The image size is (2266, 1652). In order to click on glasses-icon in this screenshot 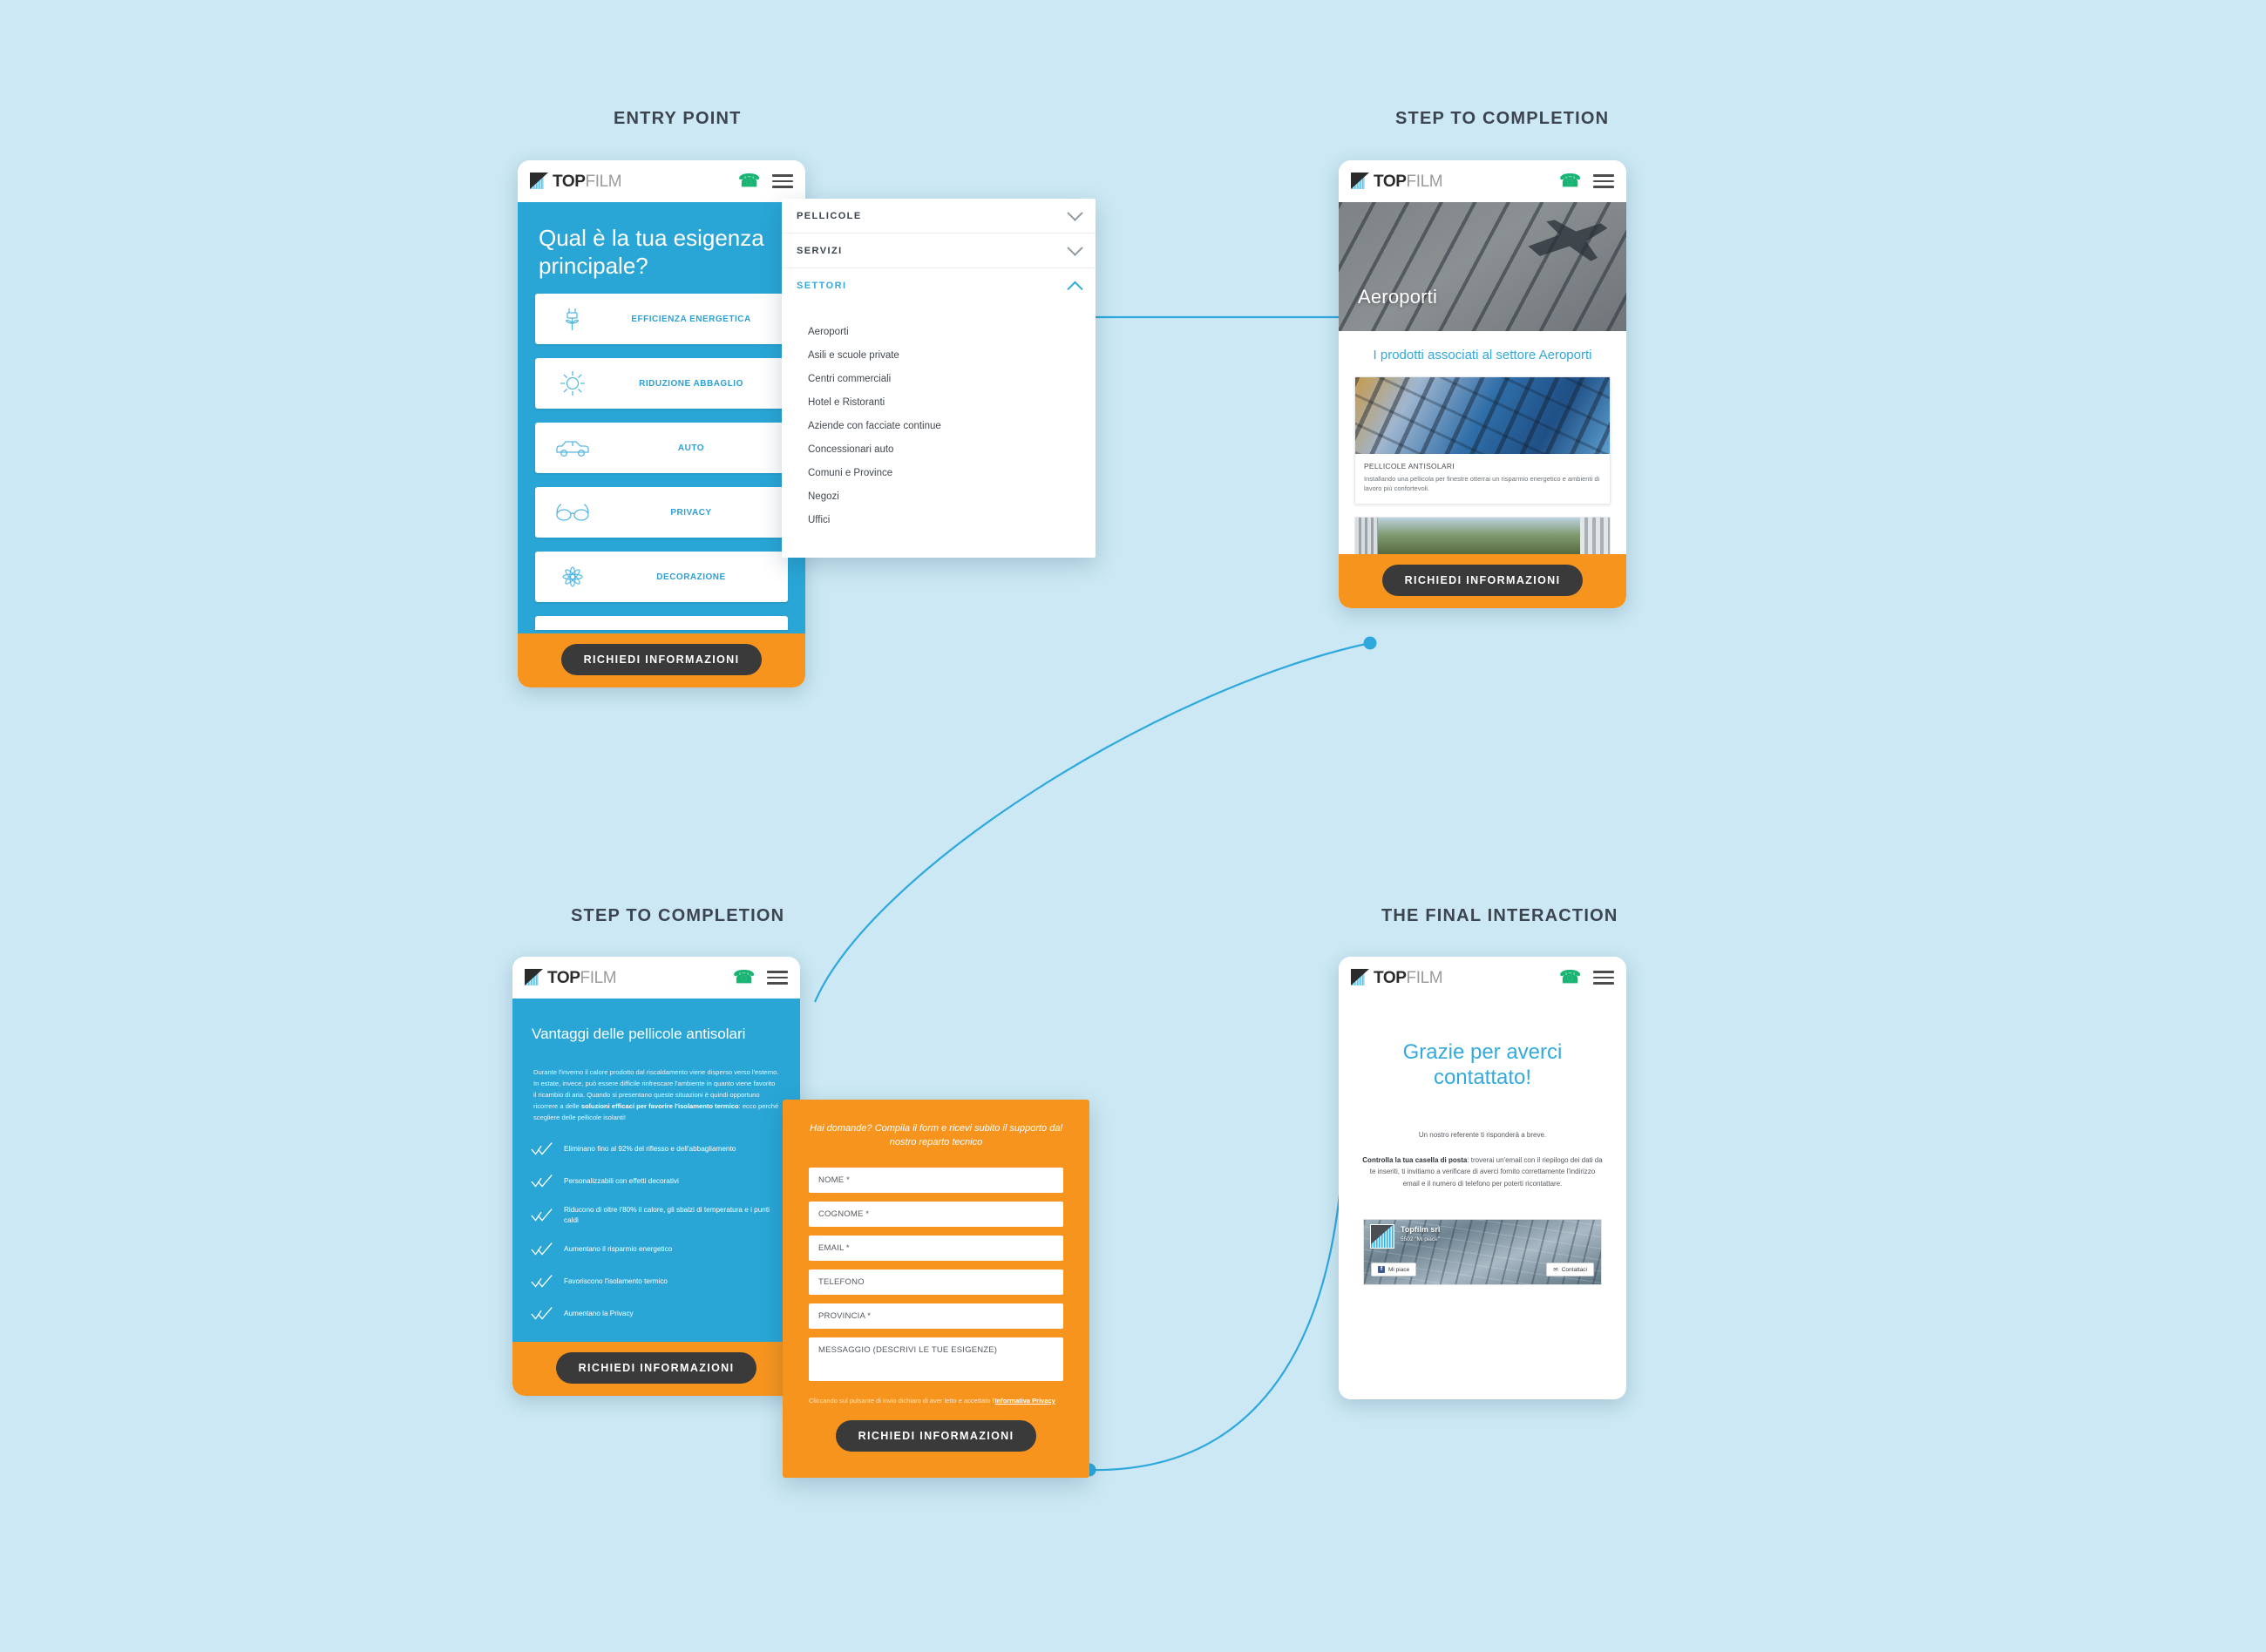, I will do `click(572, 512)`.